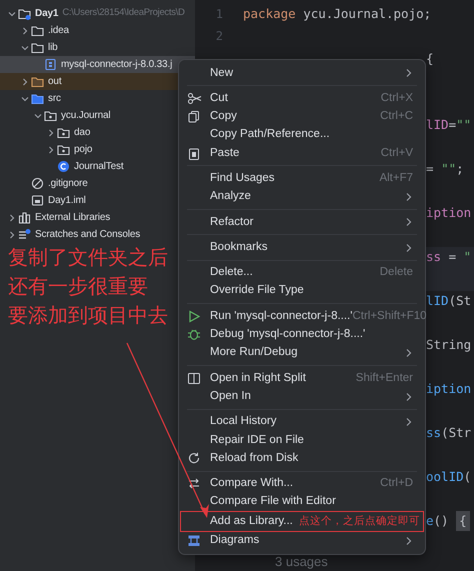 The width and height of the screenshot is (474, 571). What do you see at coordinates (88, 316) in the screenshot?
I see `annotation-text: 要添加到项目中去` at bounding box center [88, 316].